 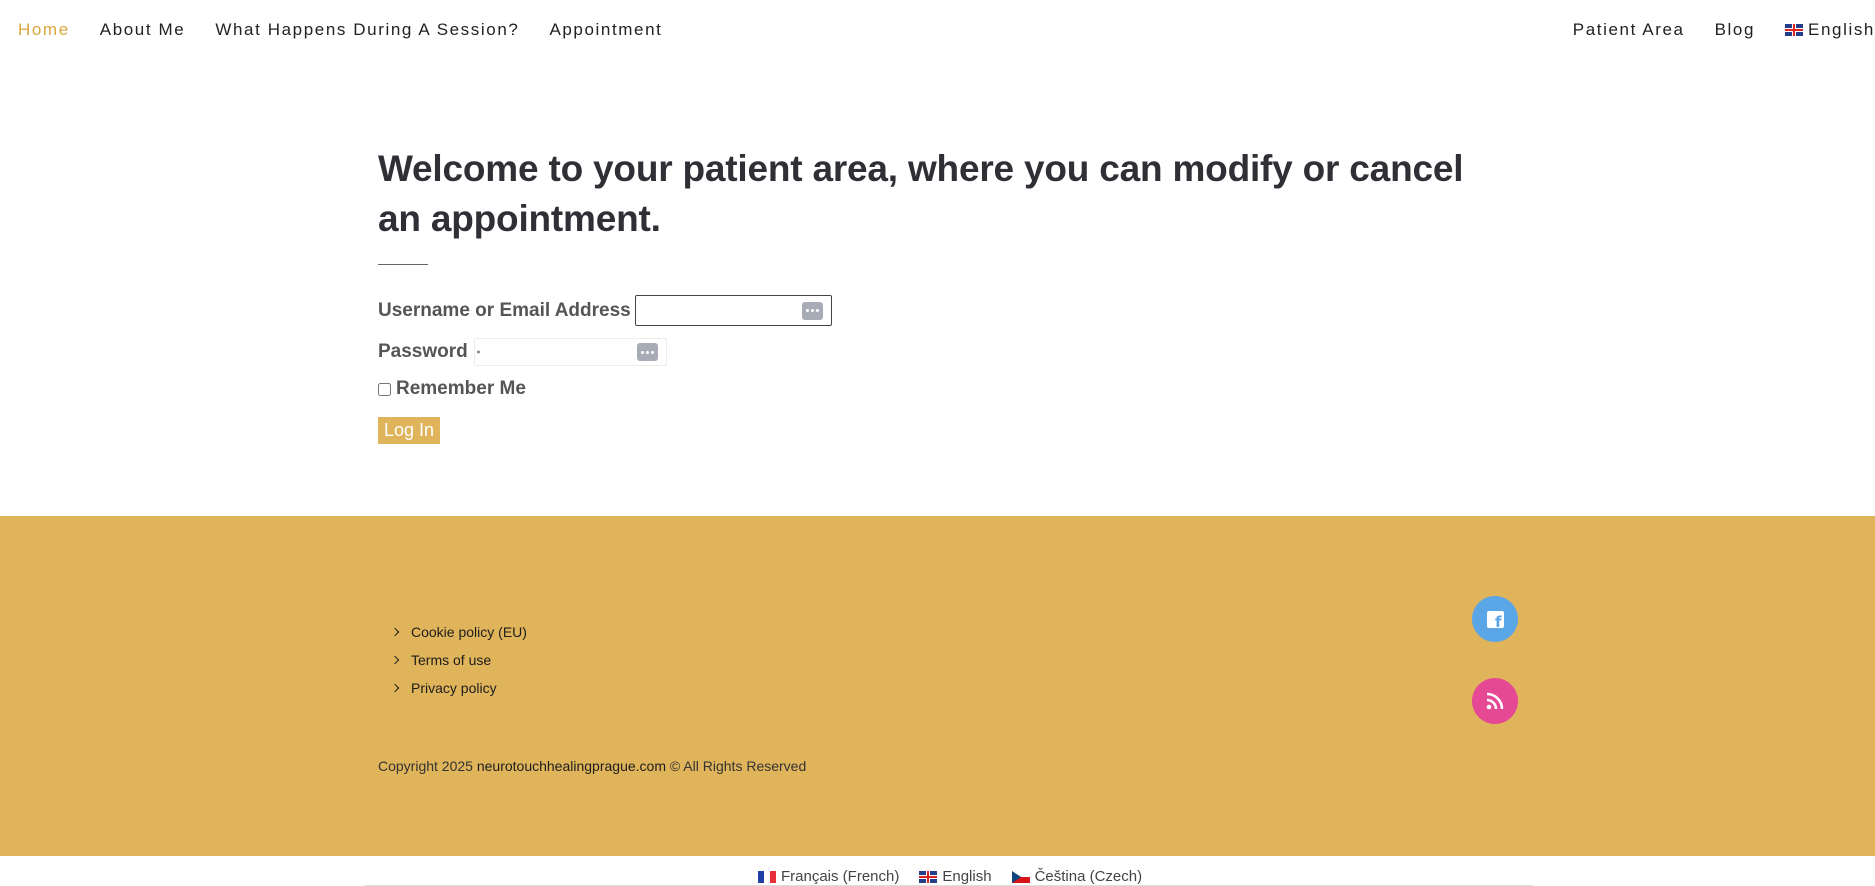 I want to click on nav-blog: Blog, so click(x=1735, y=30).